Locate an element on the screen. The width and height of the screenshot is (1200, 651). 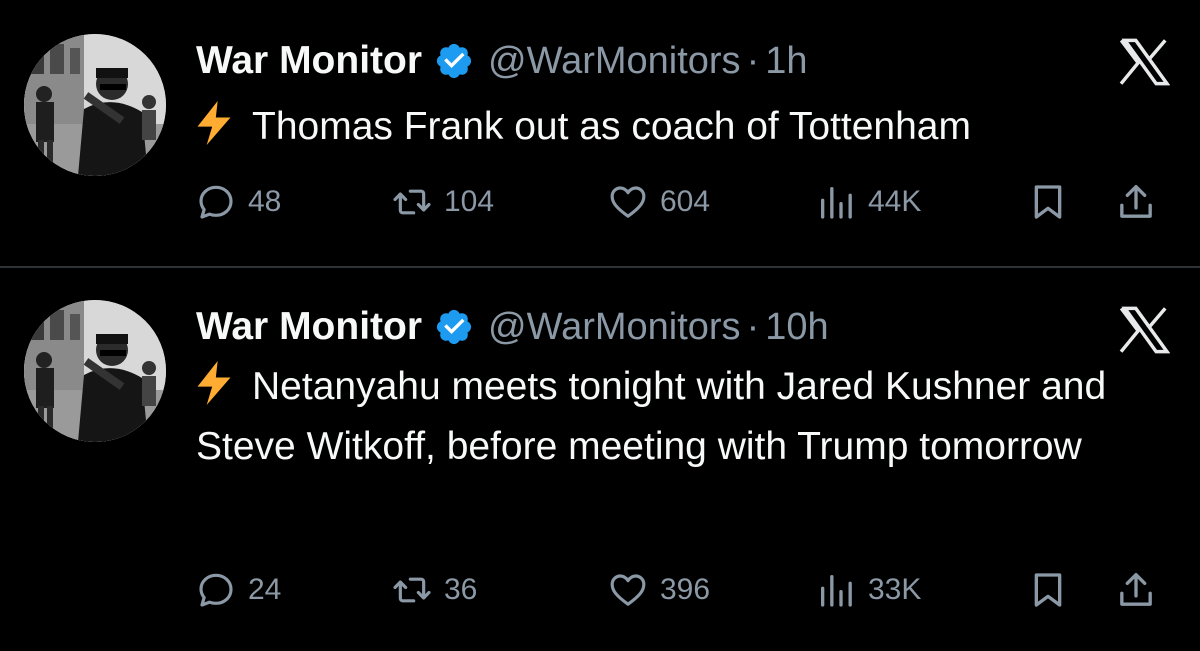
tweet-header: War Monitor @WarMonitors · 10h is located at coordinates (512, 327).